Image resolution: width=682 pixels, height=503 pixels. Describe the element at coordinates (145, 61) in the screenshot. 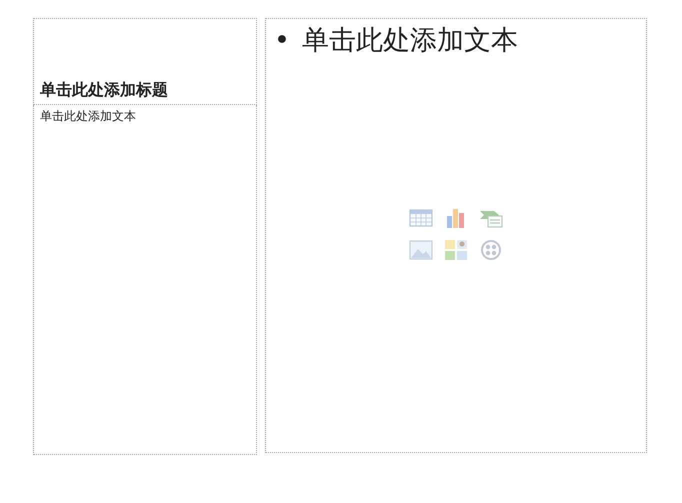

I see `title-placeholder: 单击此处添加标题` at that location.